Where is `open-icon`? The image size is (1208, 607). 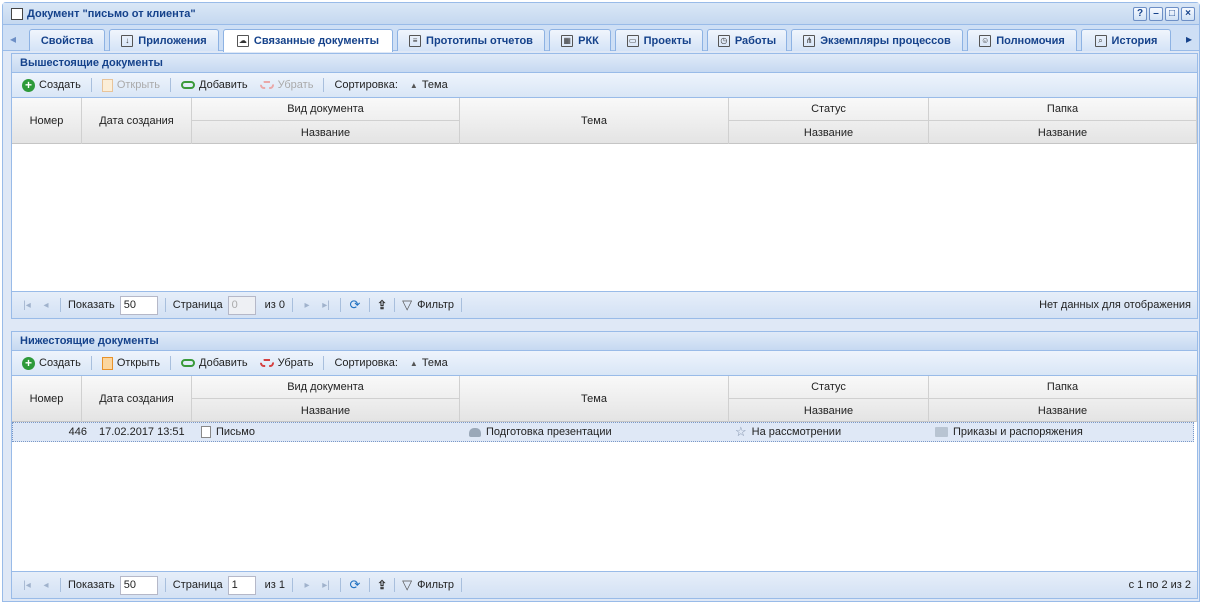 open-icon is located at coordinates (107, 85).